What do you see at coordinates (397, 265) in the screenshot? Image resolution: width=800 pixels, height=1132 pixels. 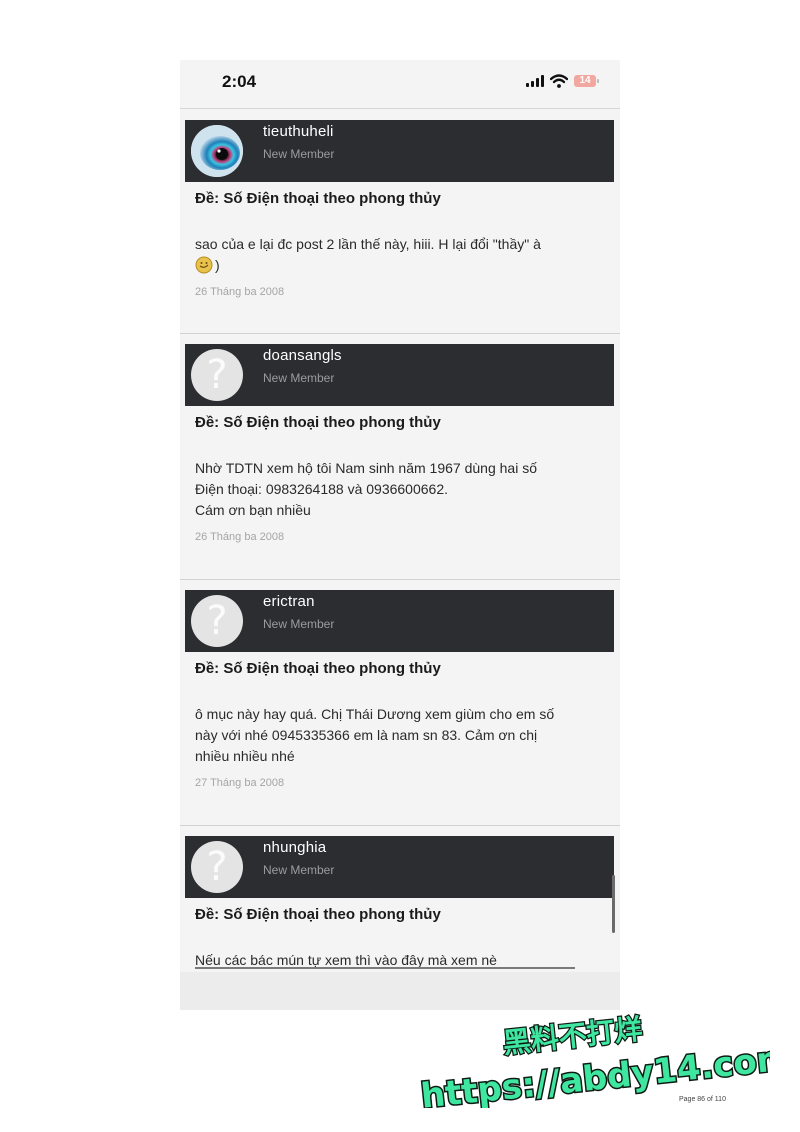 I see `post-body-line-with-emoji: )` at bounding box center [397, 265].